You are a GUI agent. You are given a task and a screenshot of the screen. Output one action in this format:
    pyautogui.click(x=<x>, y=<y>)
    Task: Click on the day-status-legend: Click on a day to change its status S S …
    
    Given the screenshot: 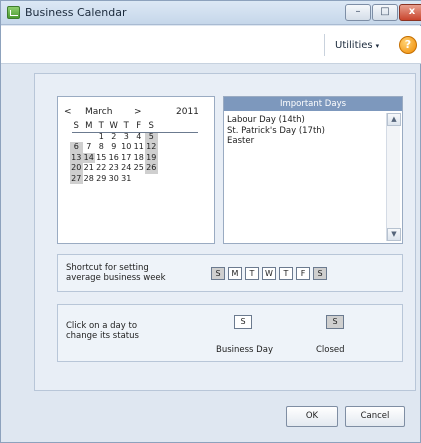 What is the action you would take?
    pyautogui.click(x=230, y=333)
    